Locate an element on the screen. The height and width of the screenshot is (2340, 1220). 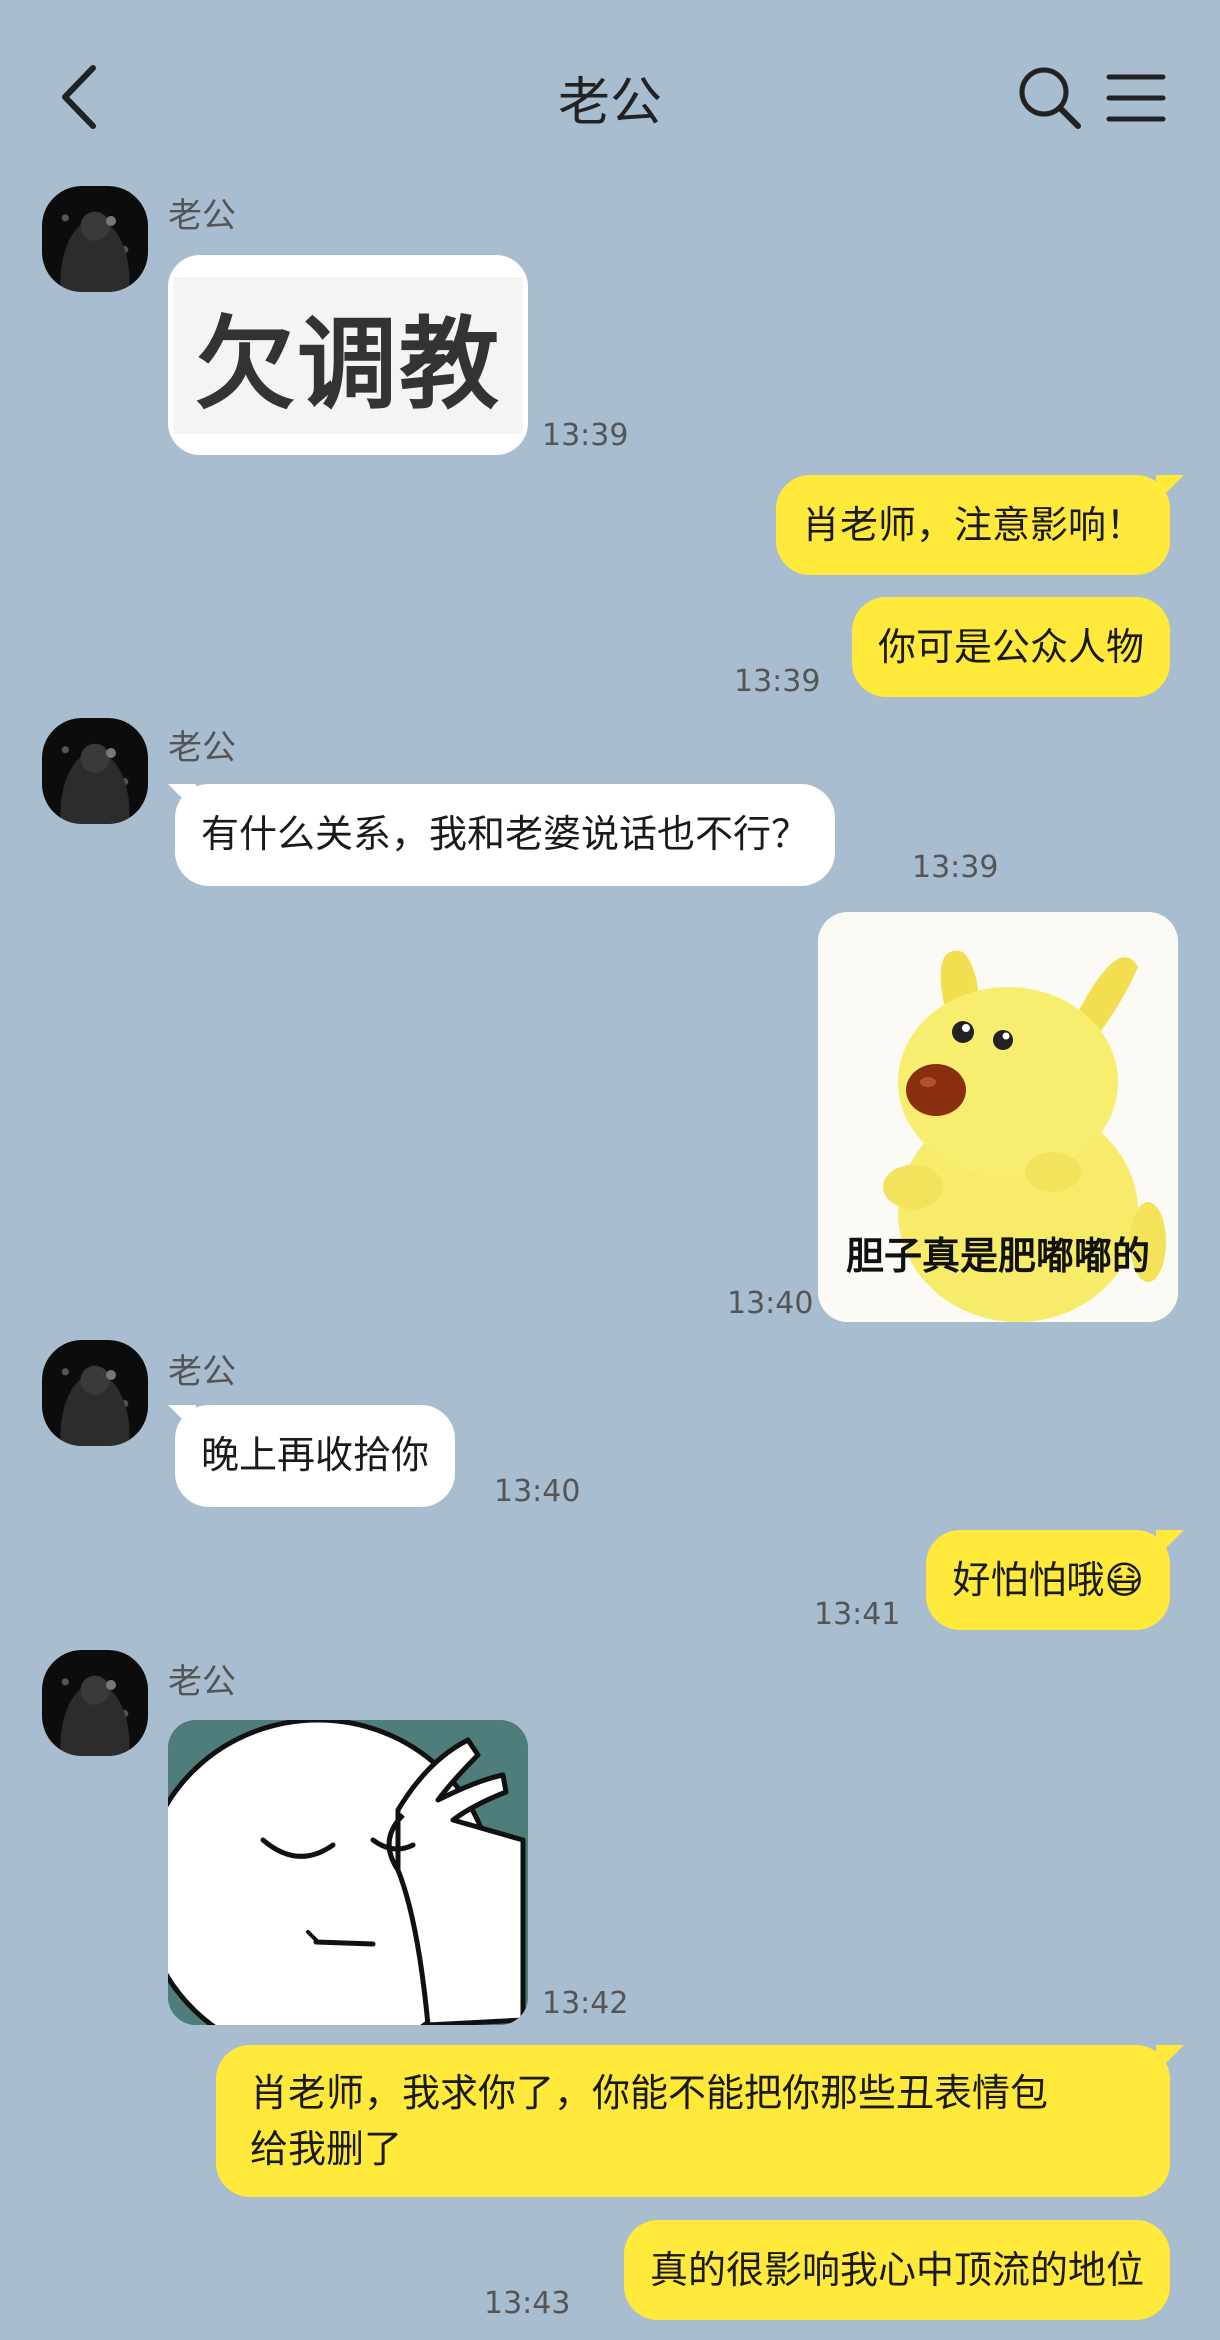
sticker-image is located at coordinates (348, 1872).